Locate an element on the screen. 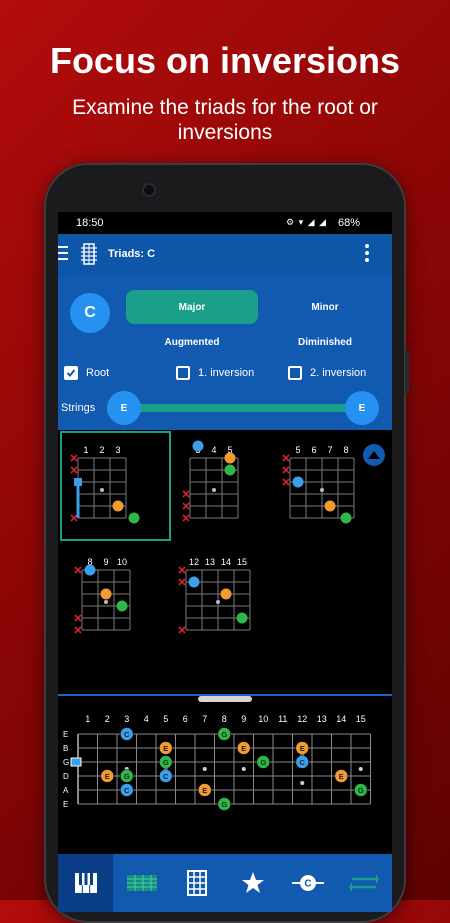 Image resolution: width=450 pixels, height=923 pixels. key-selector-button: C is located at coordinates (90, 313).